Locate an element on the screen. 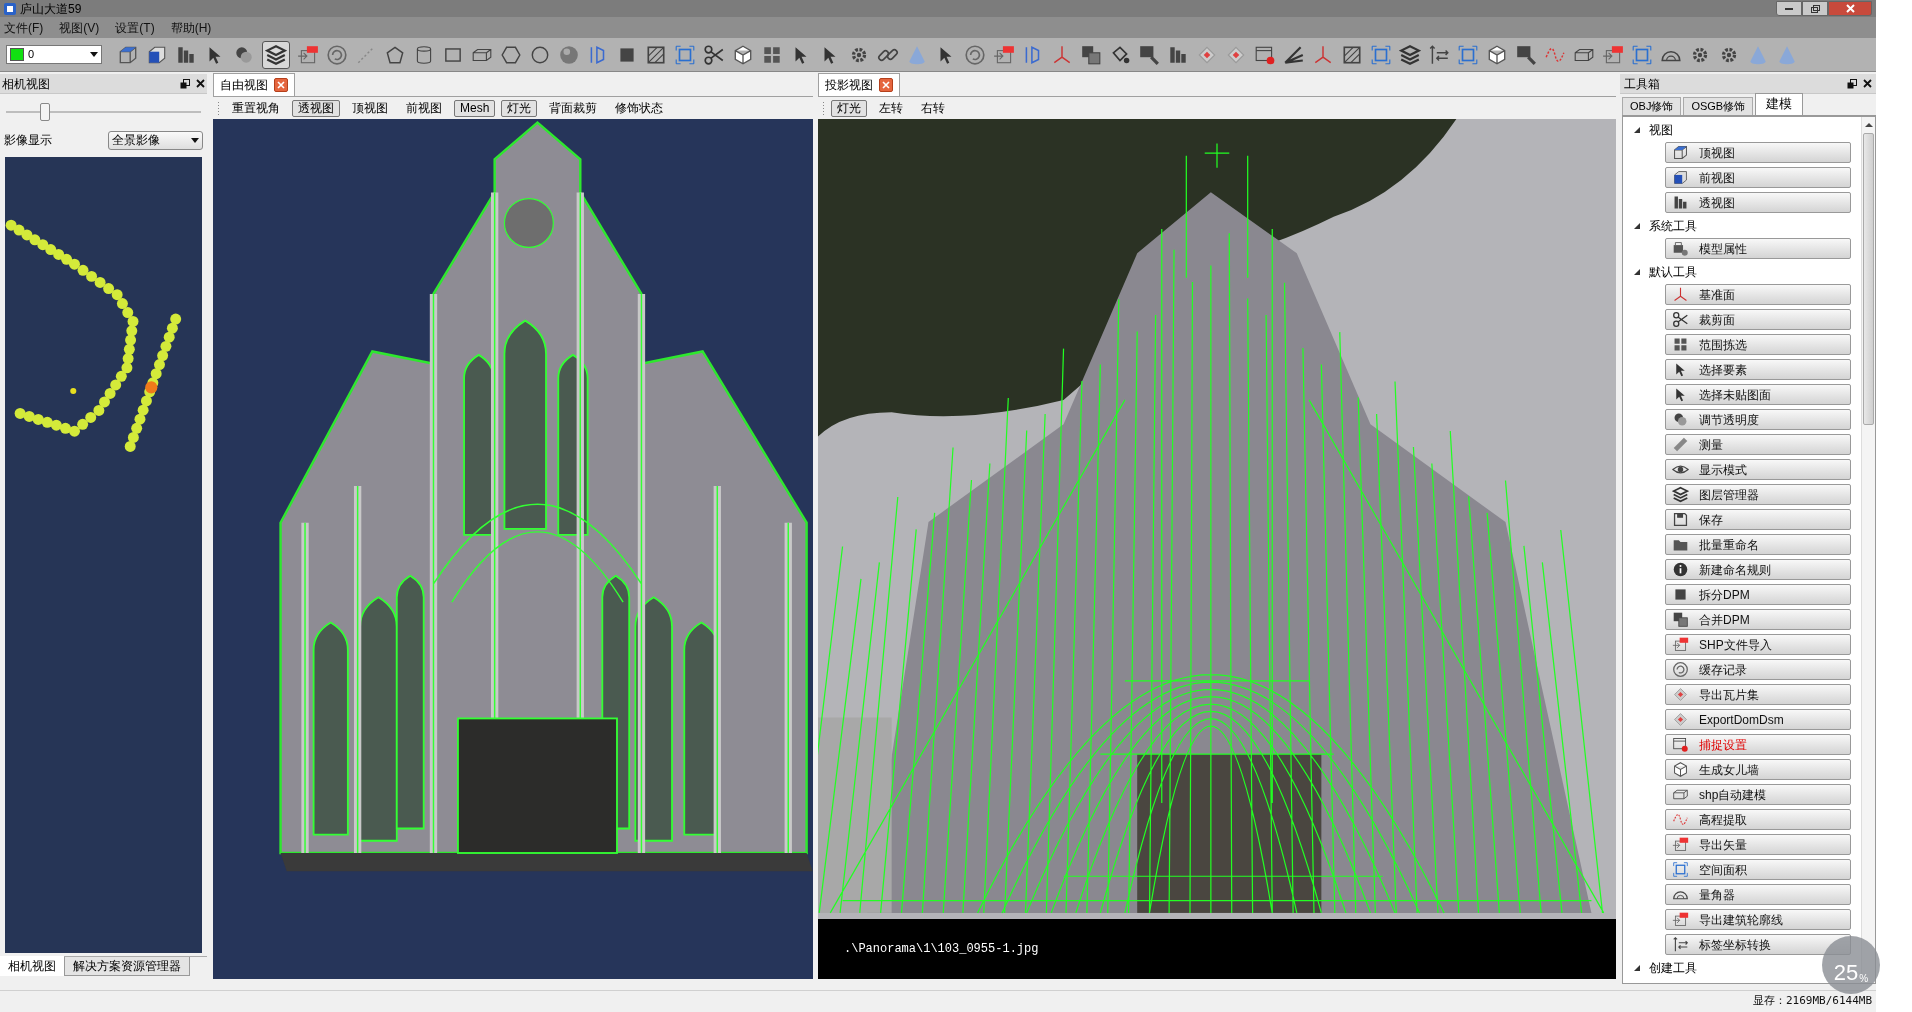 This screenshot has height=1012, width=1912. view-tab: 自由视图 is located at coordinates (254, 84).